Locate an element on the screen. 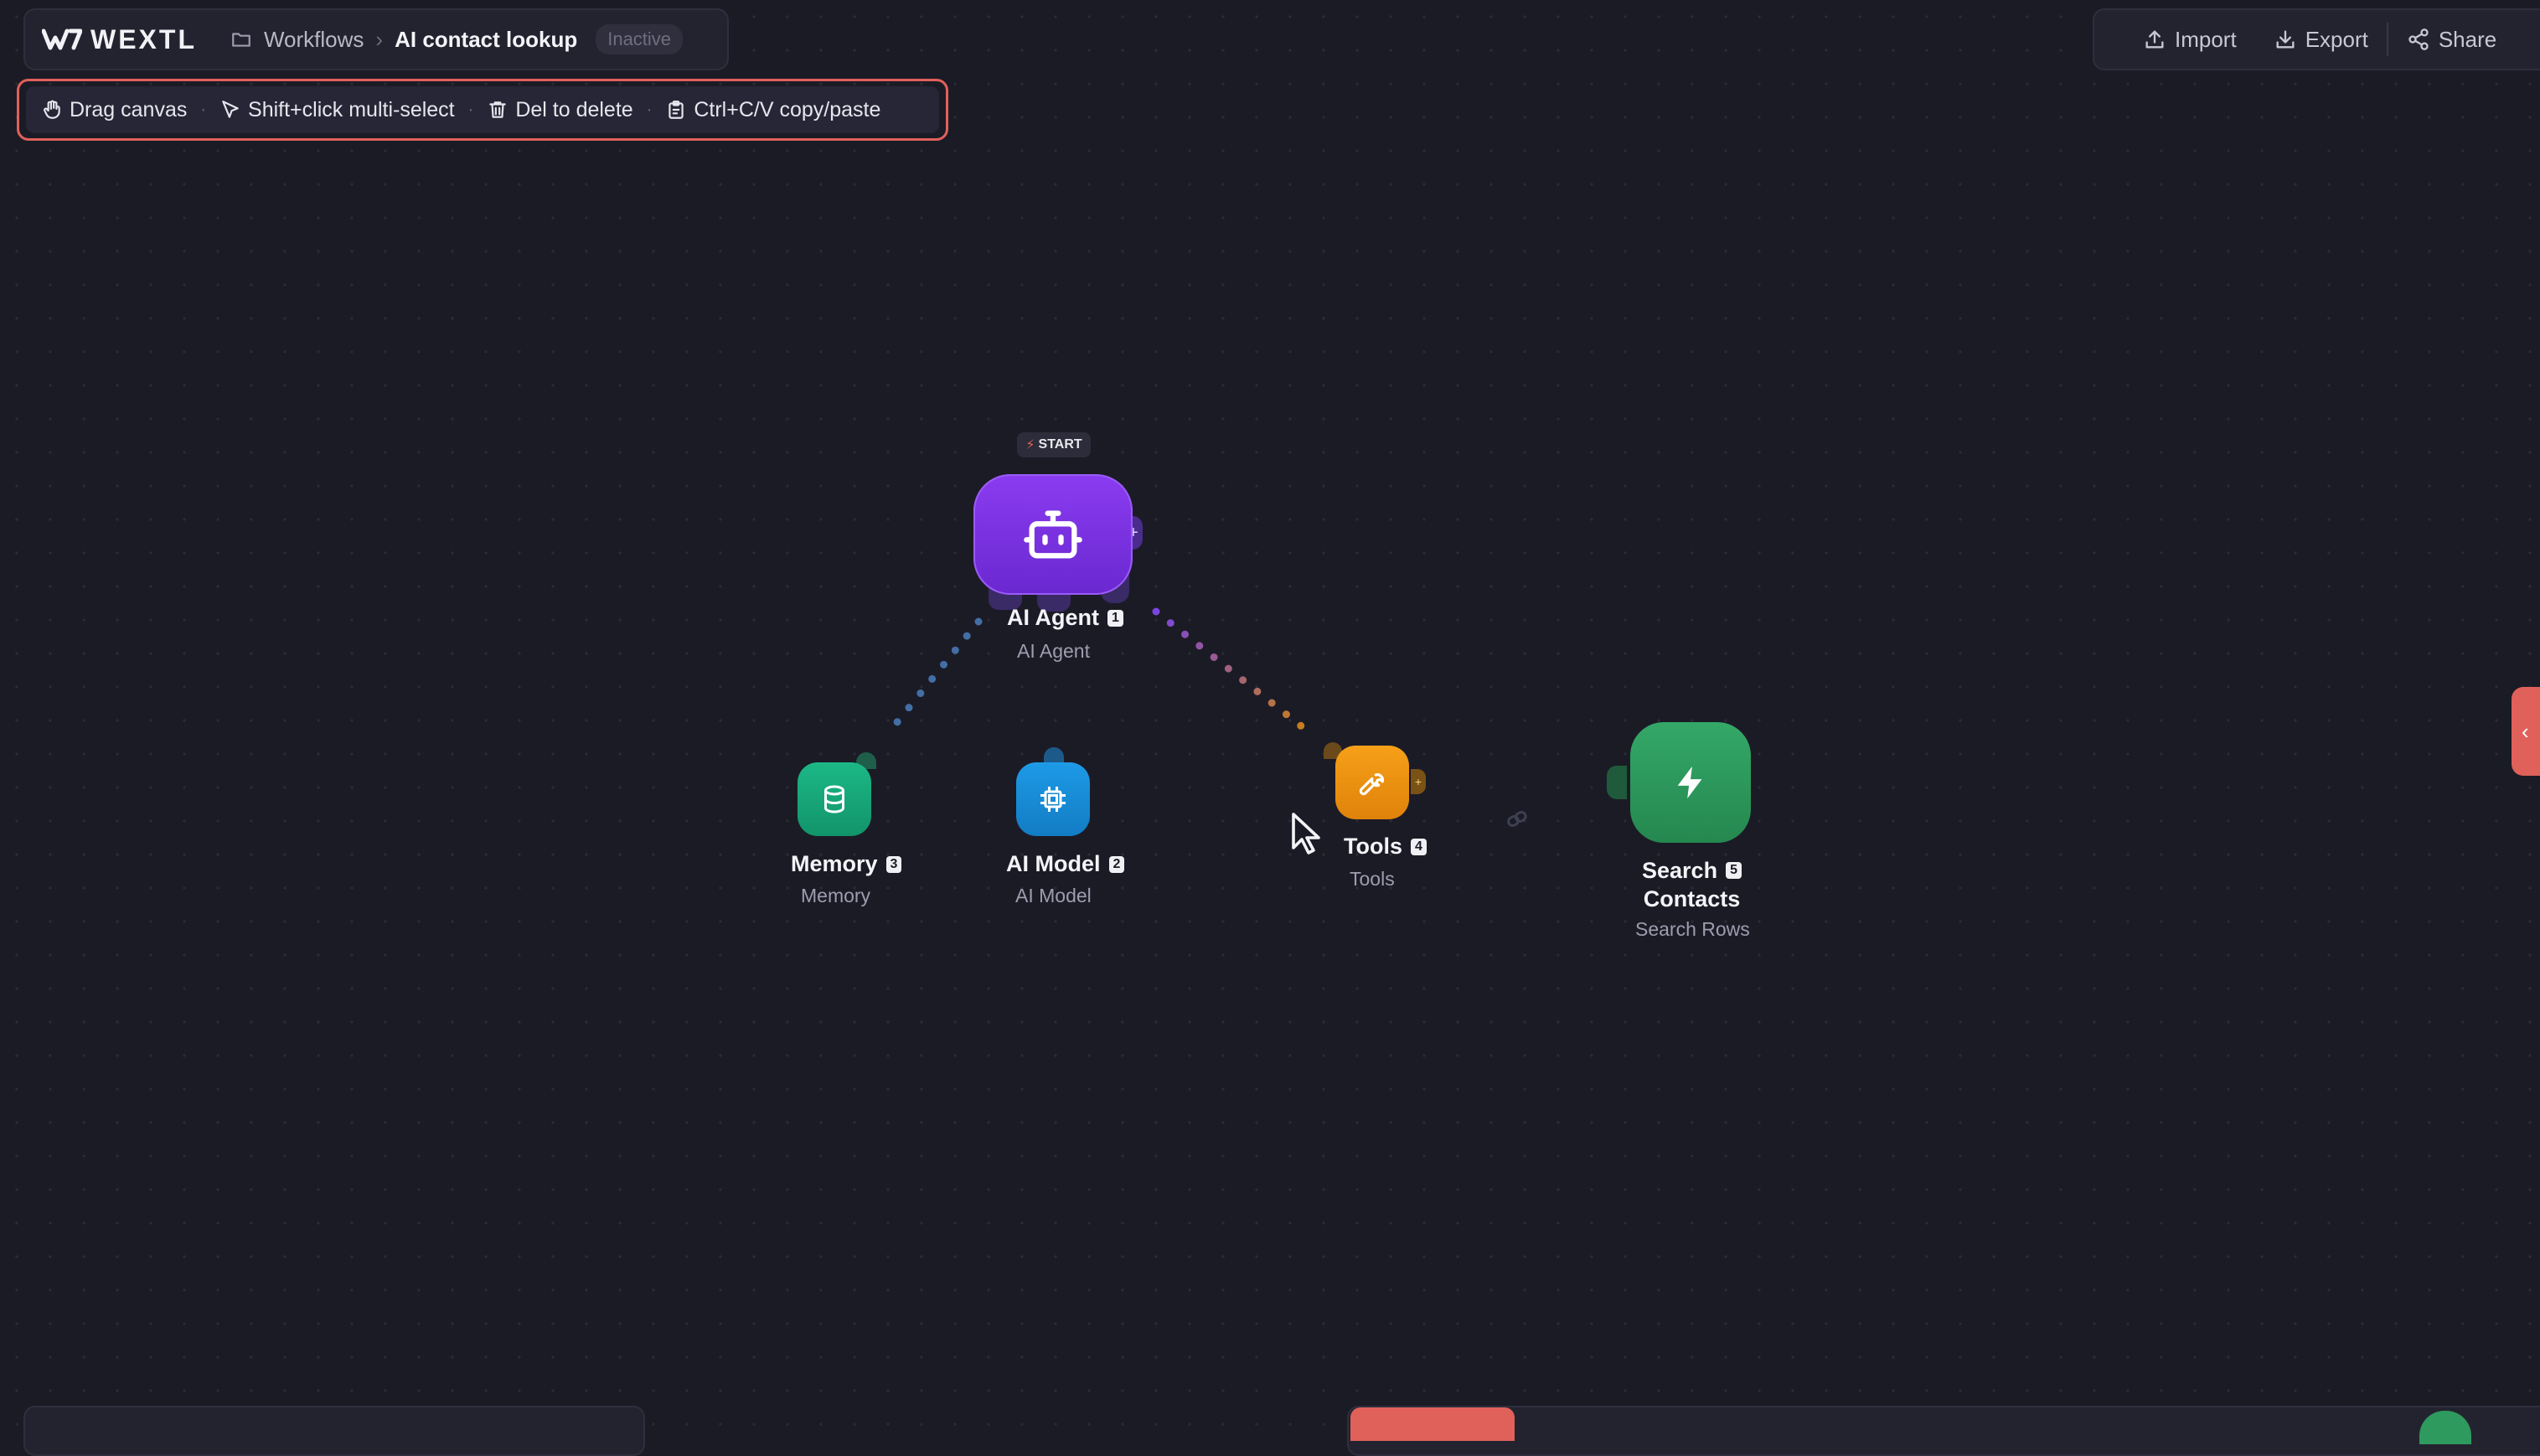 This screenshot has height=1456, width=2540. trash-icon is located at coordinates (498, 109).